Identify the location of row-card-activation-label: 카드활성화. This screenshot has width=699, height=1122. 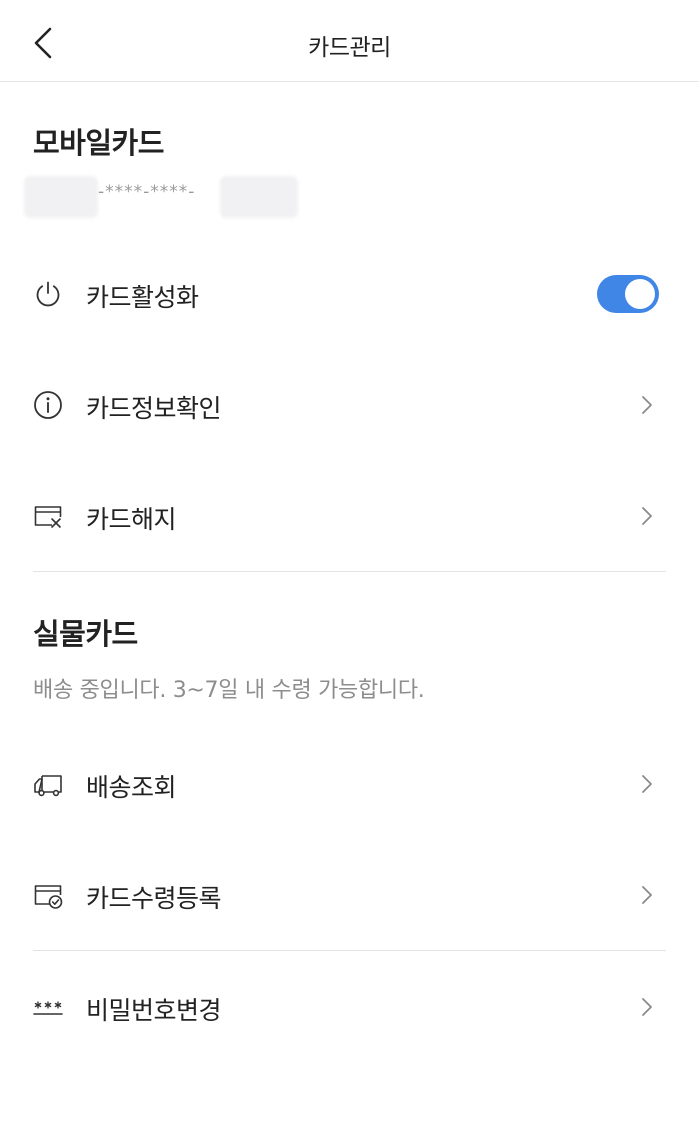
(142, 297).